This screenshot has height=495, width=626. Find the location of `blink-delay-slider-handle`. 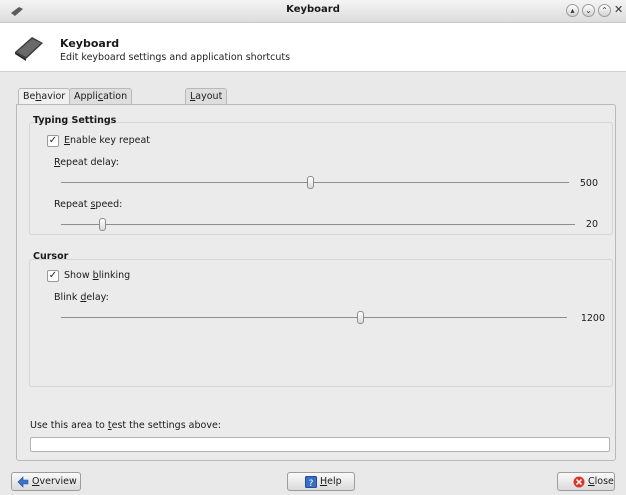

blink-delay-slider-handle is located at coordinates (360, 317).